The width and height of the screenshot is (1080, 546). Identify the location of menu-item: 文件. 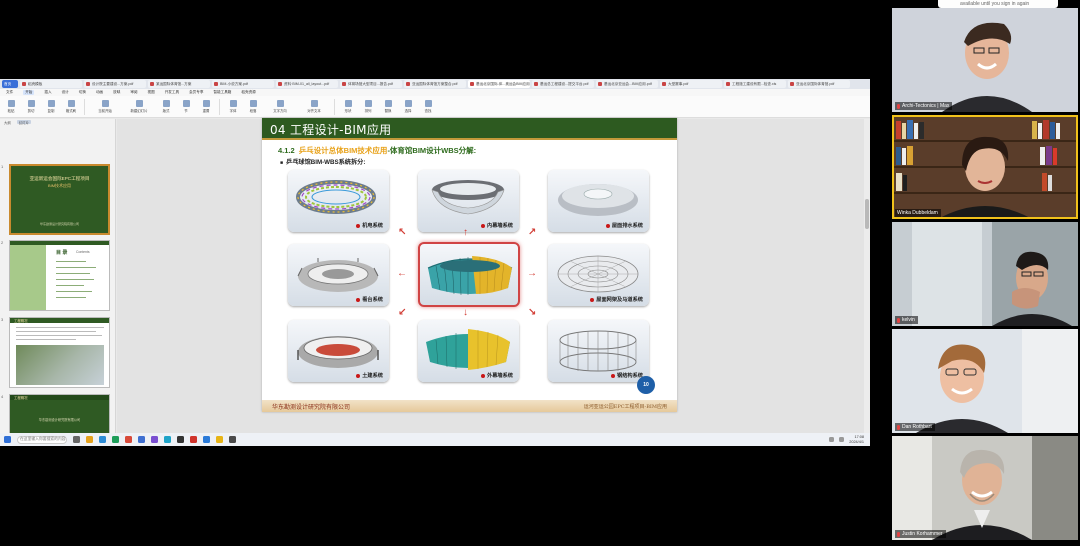
(9, 92).